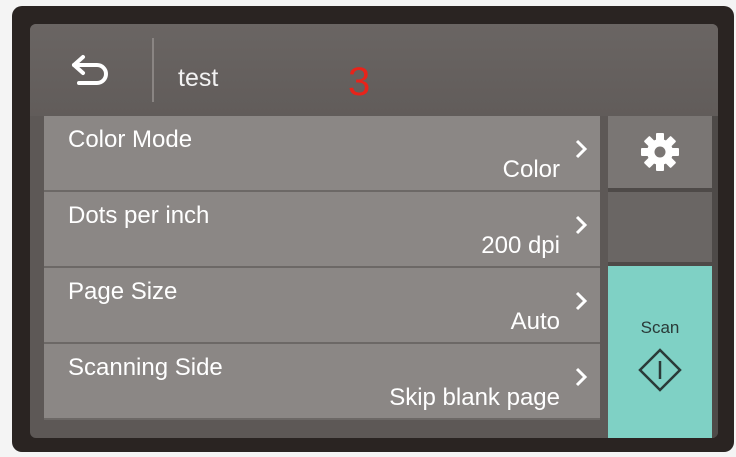 The height and width of the screenshot is (457, 736). I want to click on setting-label: Dots per inch, so click(139, 215).